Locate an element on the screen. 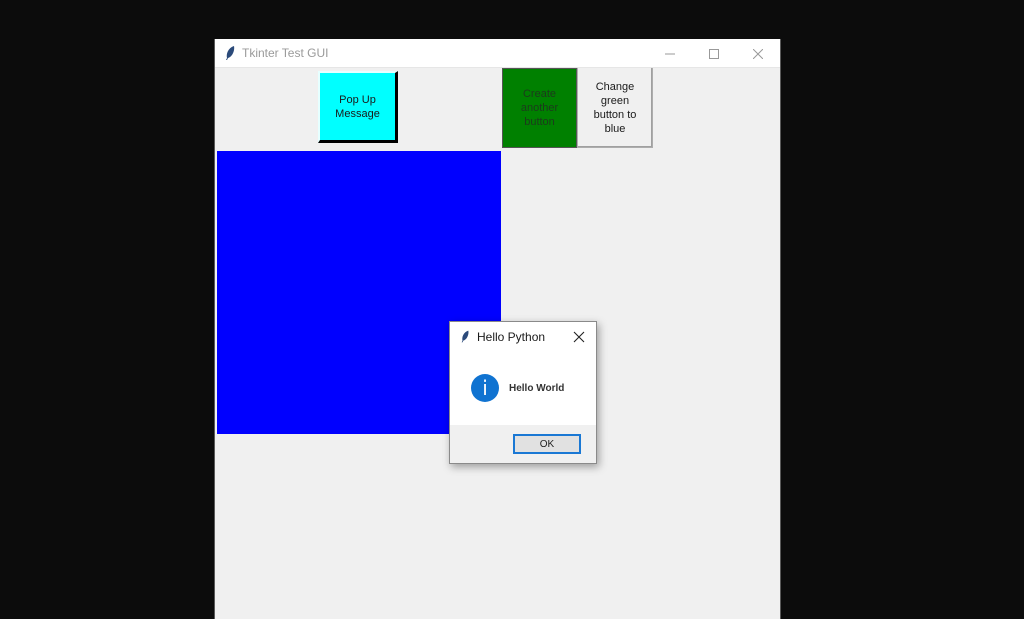 The image size is (1024, 619). info-icon: i is located at coordinates (485, 388).